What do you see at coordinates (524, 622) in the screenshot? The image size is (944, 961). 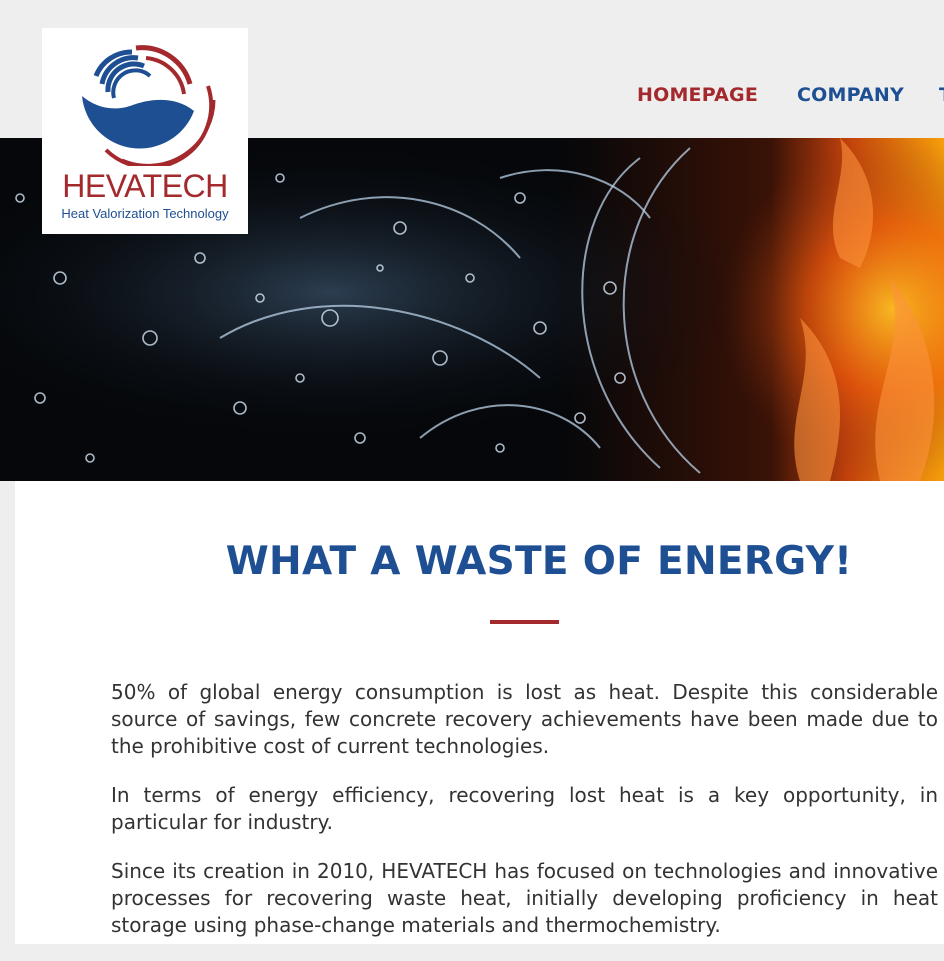 I see `title-divider` at bounding box center [524, 622].